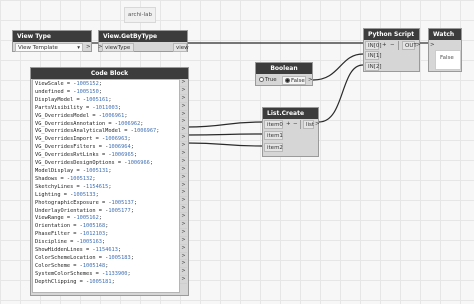 The height and width of the screenshot is (304, 474). I want to click on code-line: Shadows = -1005132;, so click(106, 180).